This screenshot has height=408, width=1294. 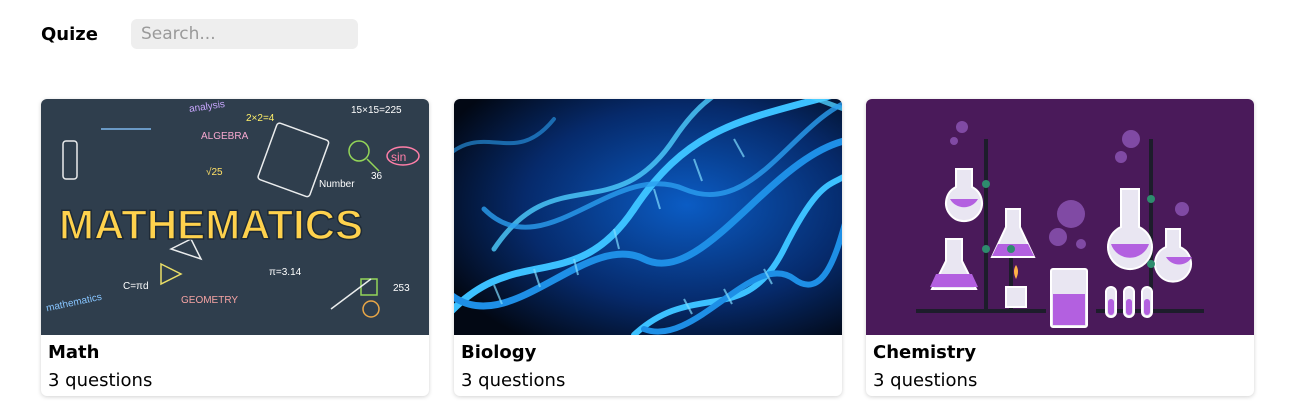 What do you see at coordinates (925, 352) in the screenshot?
I see `card-title: Chemistry` at bounding box center [925, 352].